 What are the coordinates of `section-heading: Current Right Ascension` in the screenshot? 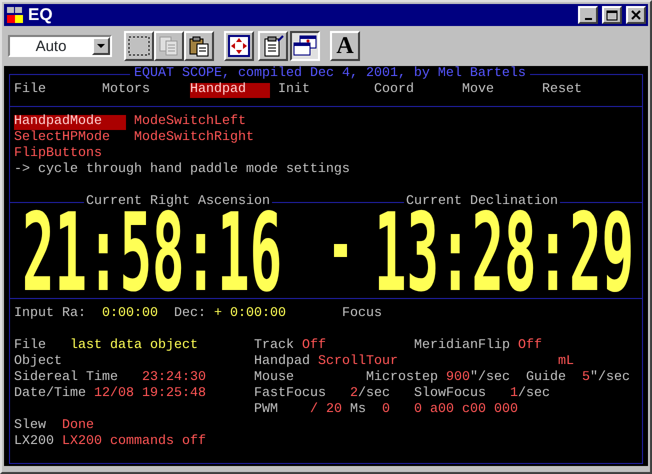 It's located at (178, 202).